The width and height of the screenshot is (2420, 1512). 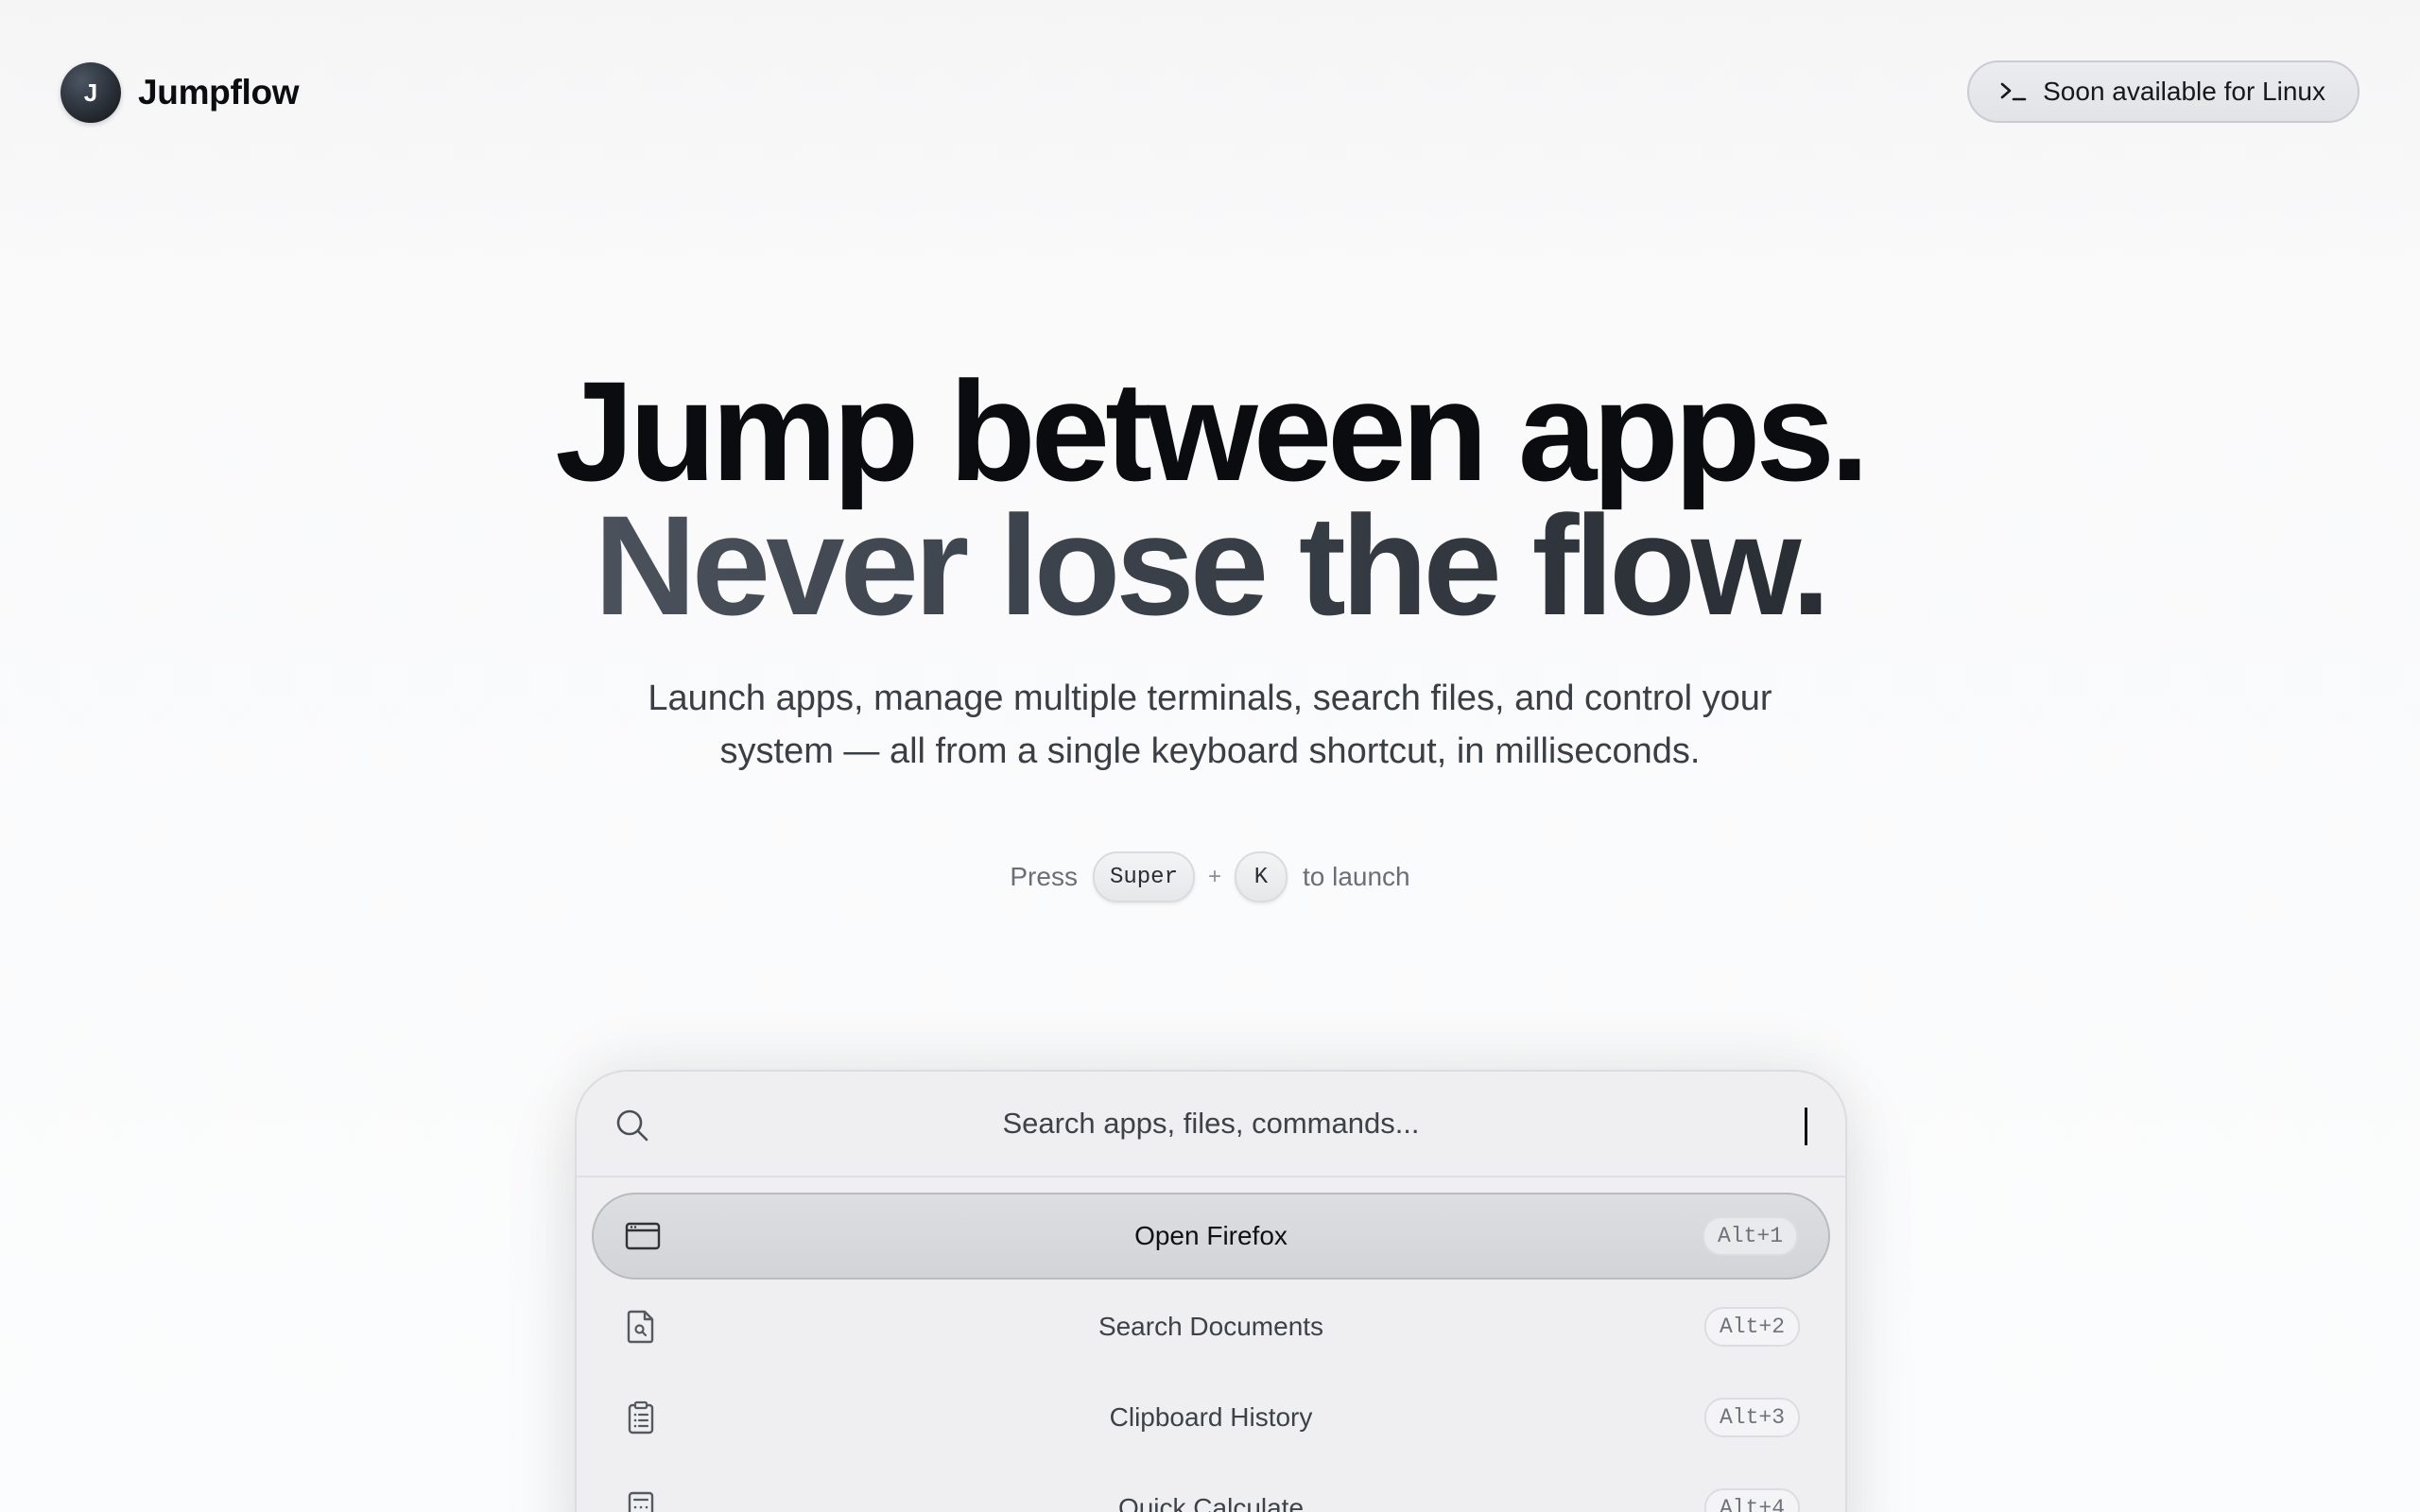 I want to click on result-label: Search Documents, so click(x=1211, y=1326).